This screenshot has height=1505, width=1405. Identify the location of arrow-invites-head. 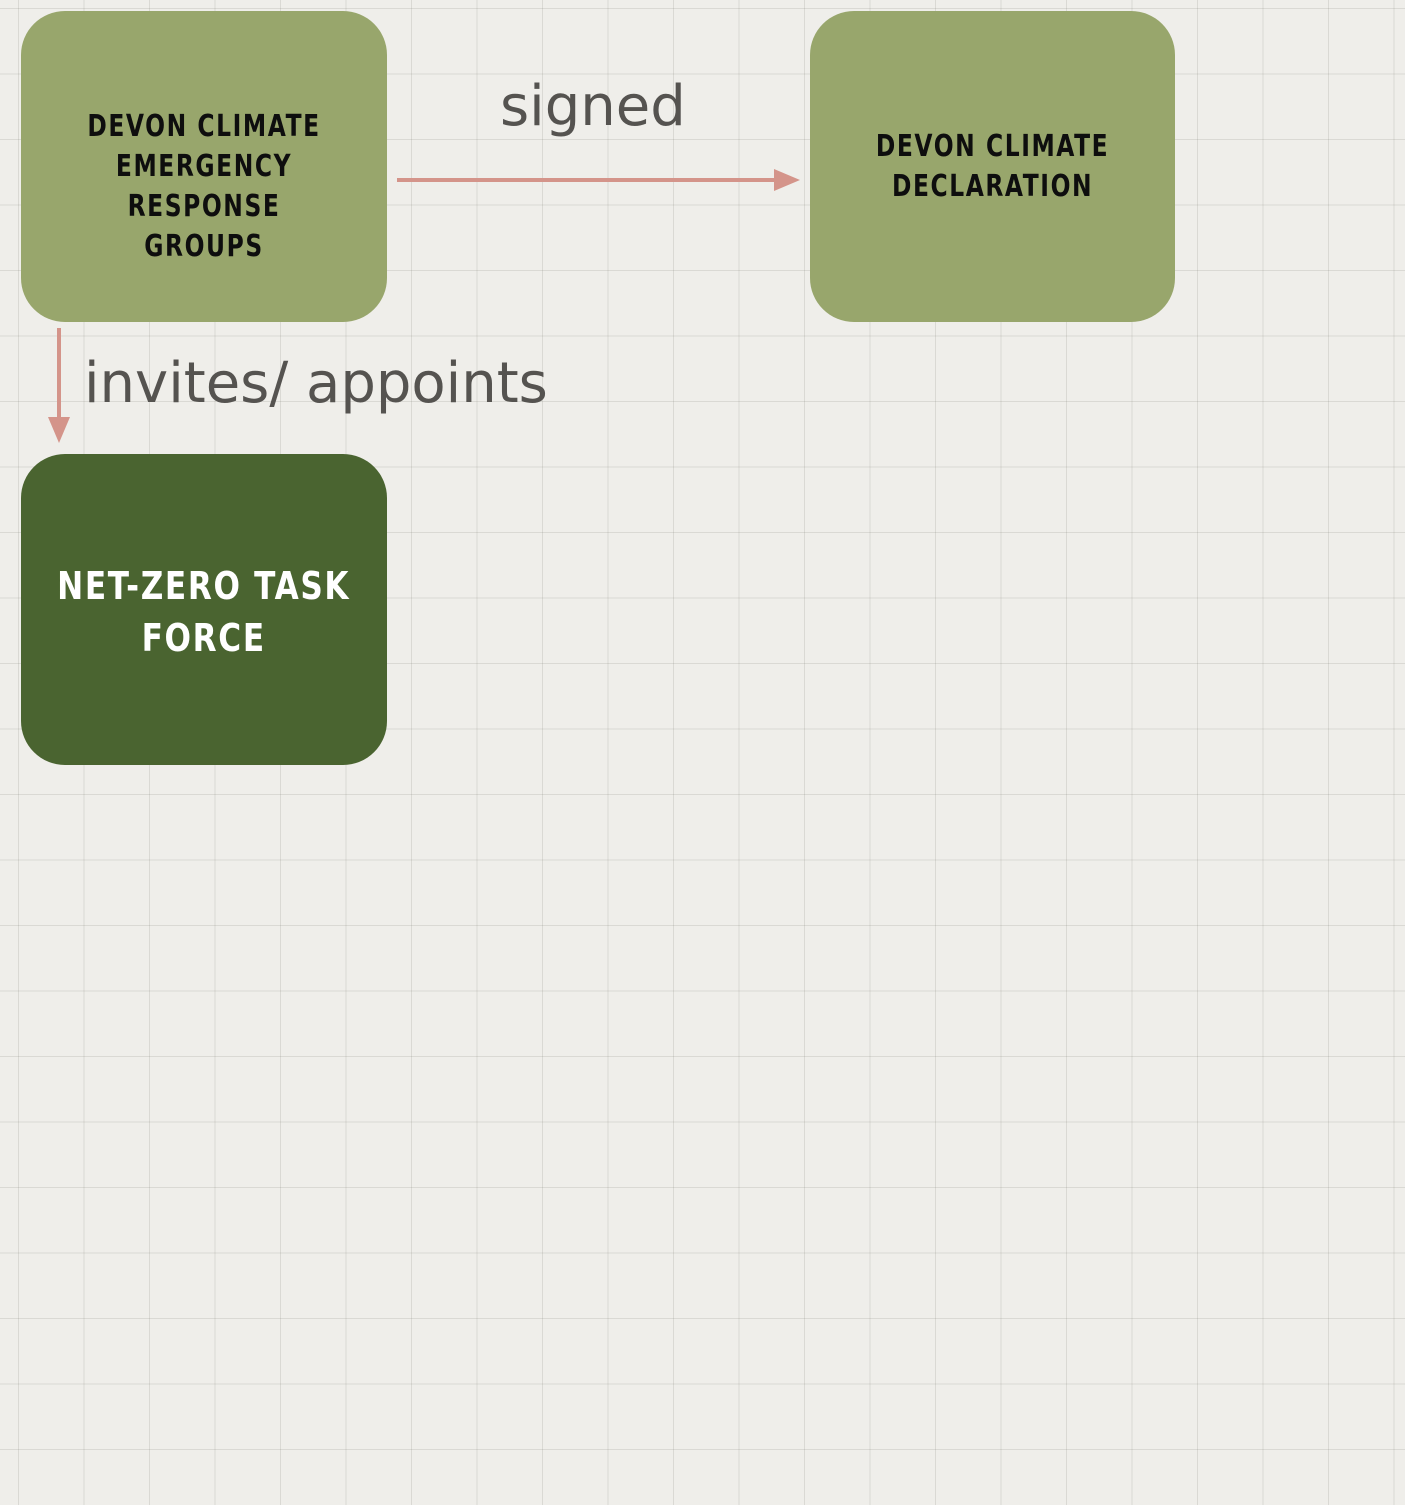
(59, 430).